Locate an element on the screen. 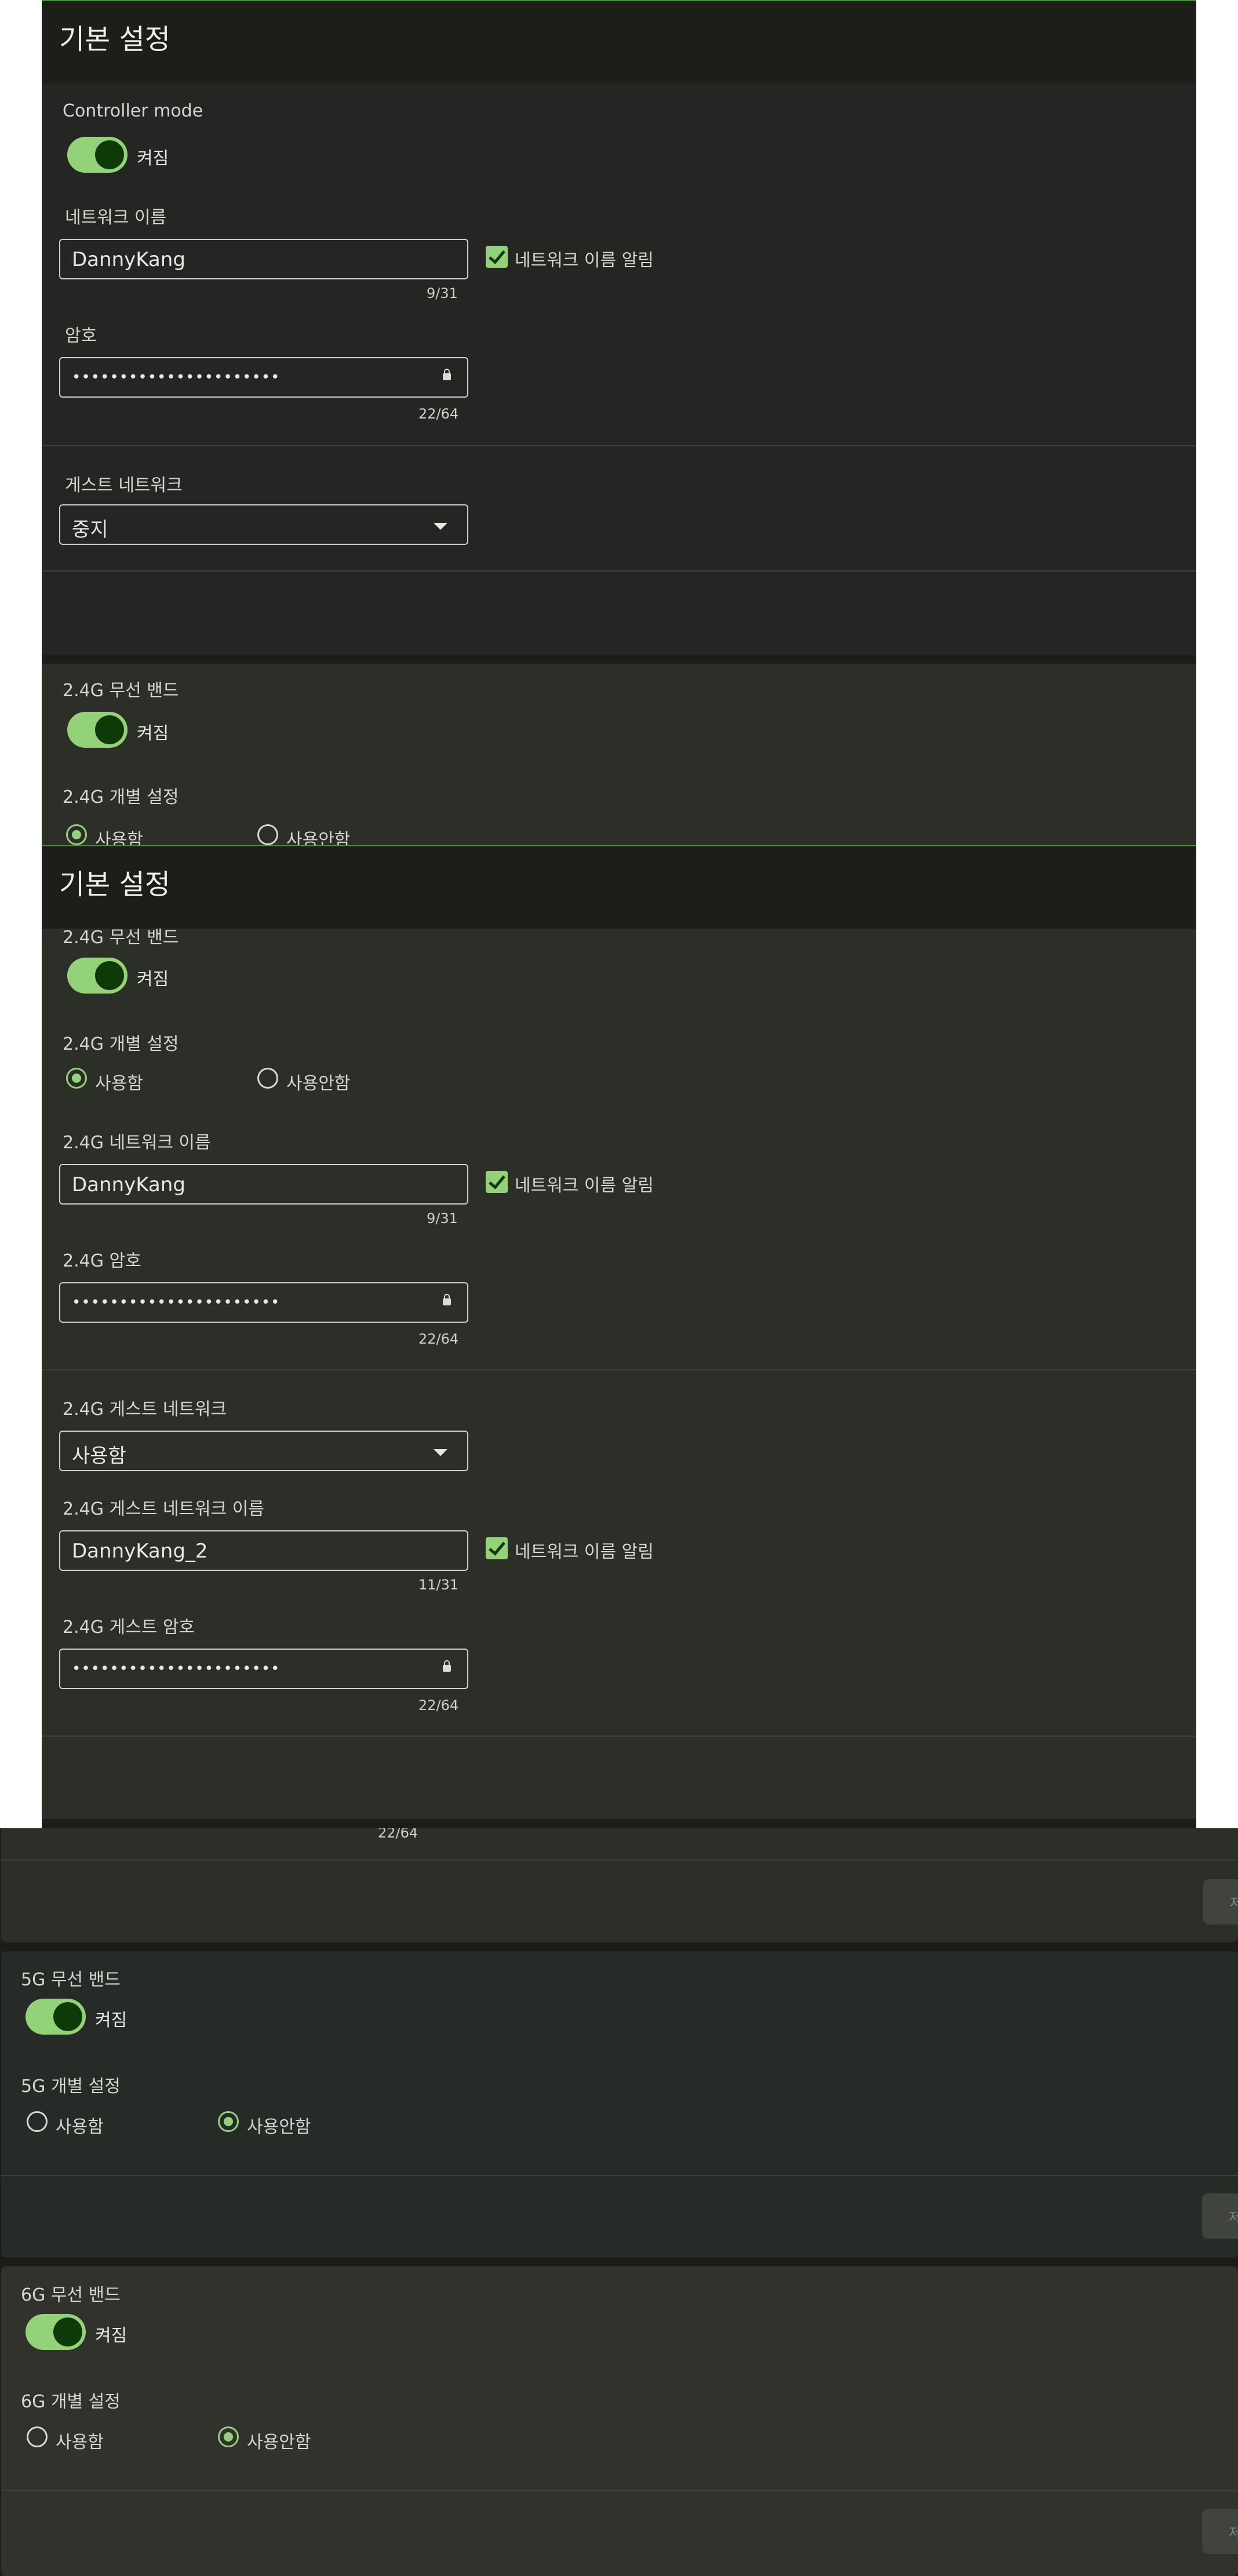  network-name-counter: 9/31 is located at coordinates (443, 293).